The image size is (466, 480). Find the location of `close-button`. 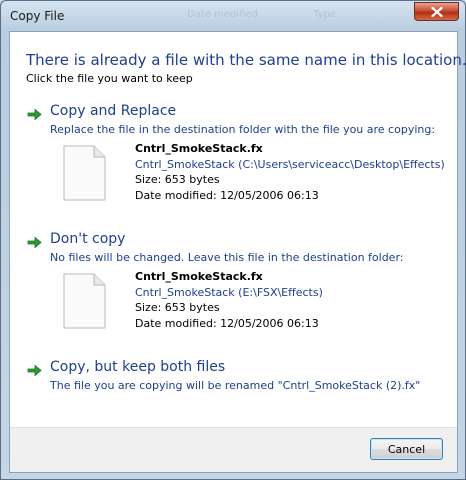

close-button is located at coordinates (436, 11).